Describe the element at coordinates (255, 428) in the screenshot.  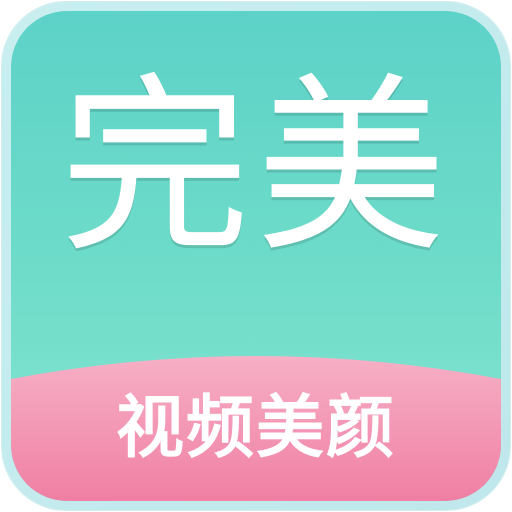
I see `app-subtitle: 视频美颜` at that location.